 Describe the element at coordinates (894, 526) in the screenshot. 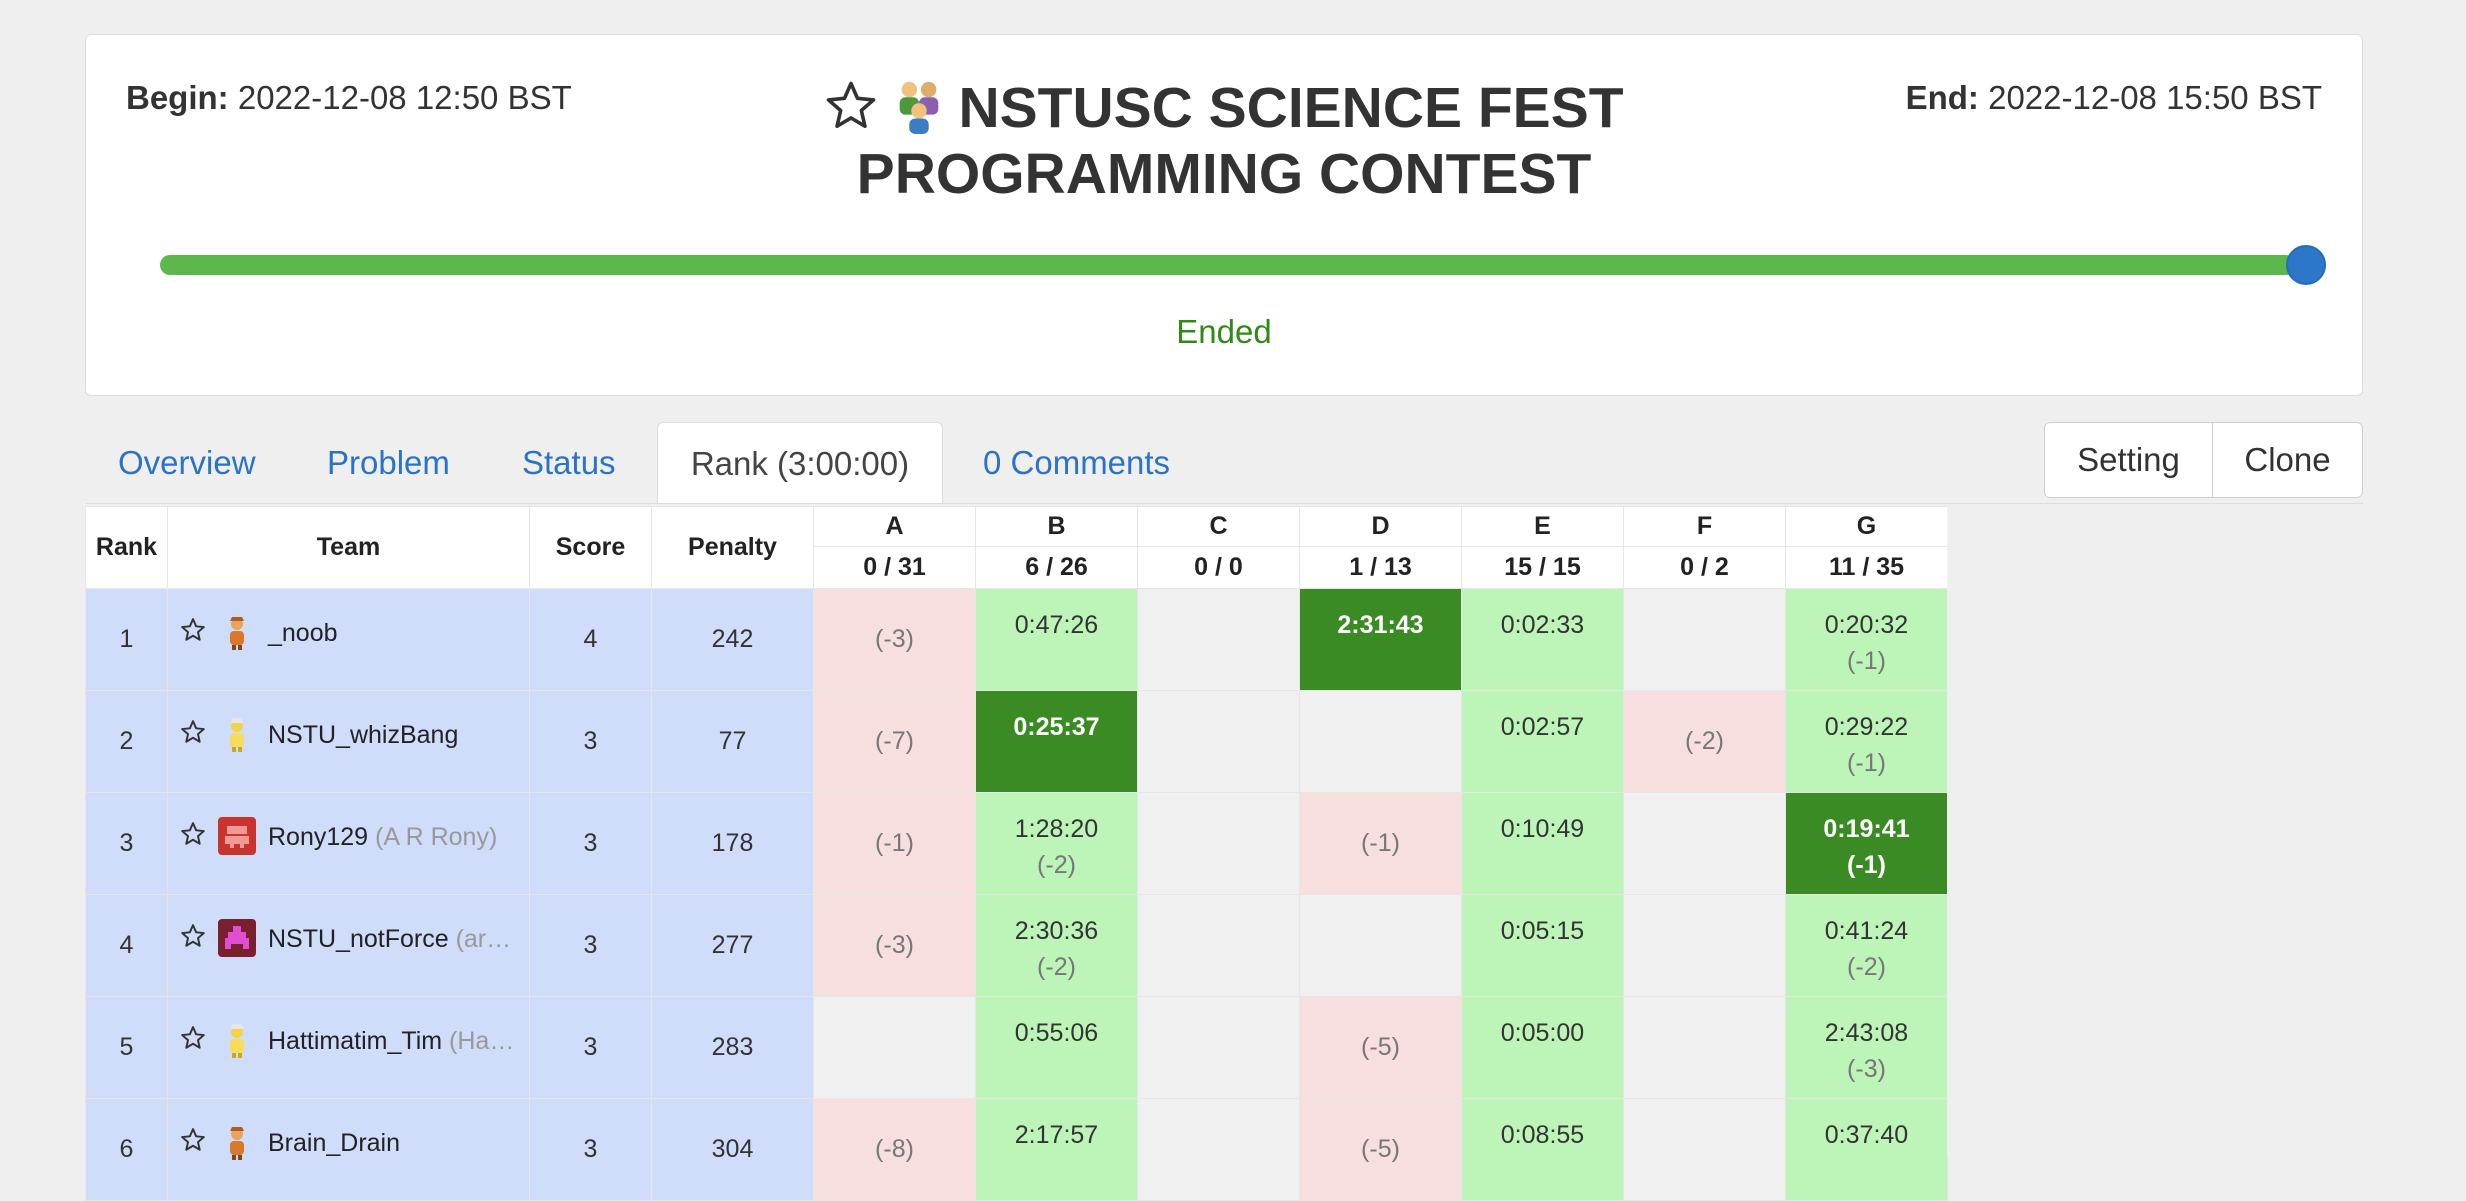

I see `problem-header-a: A` at that location.